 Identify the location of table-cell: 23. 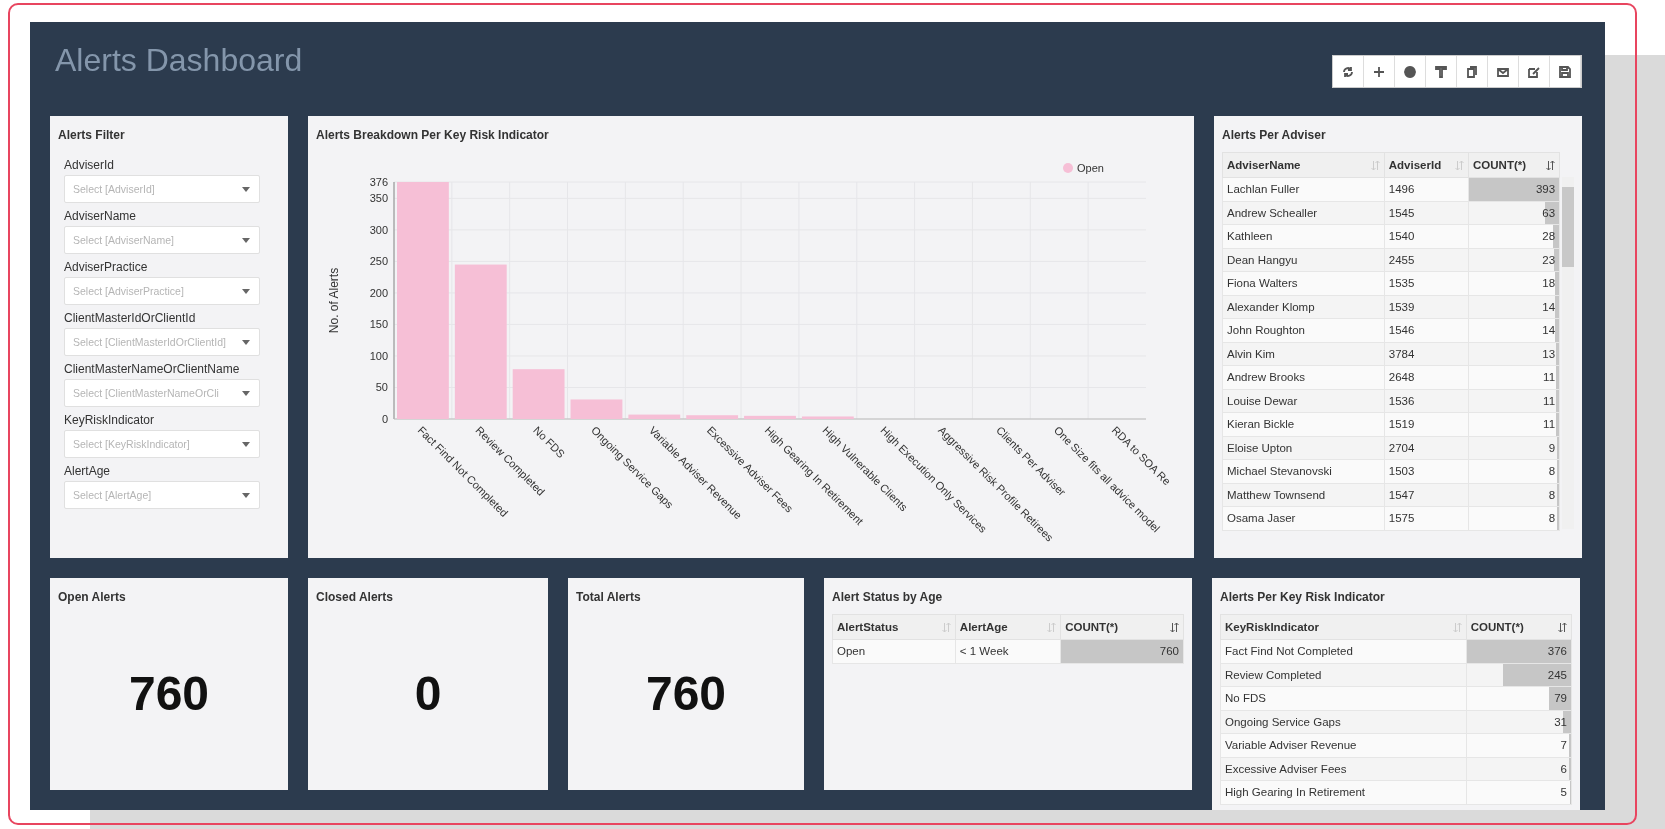
(1549, 259).